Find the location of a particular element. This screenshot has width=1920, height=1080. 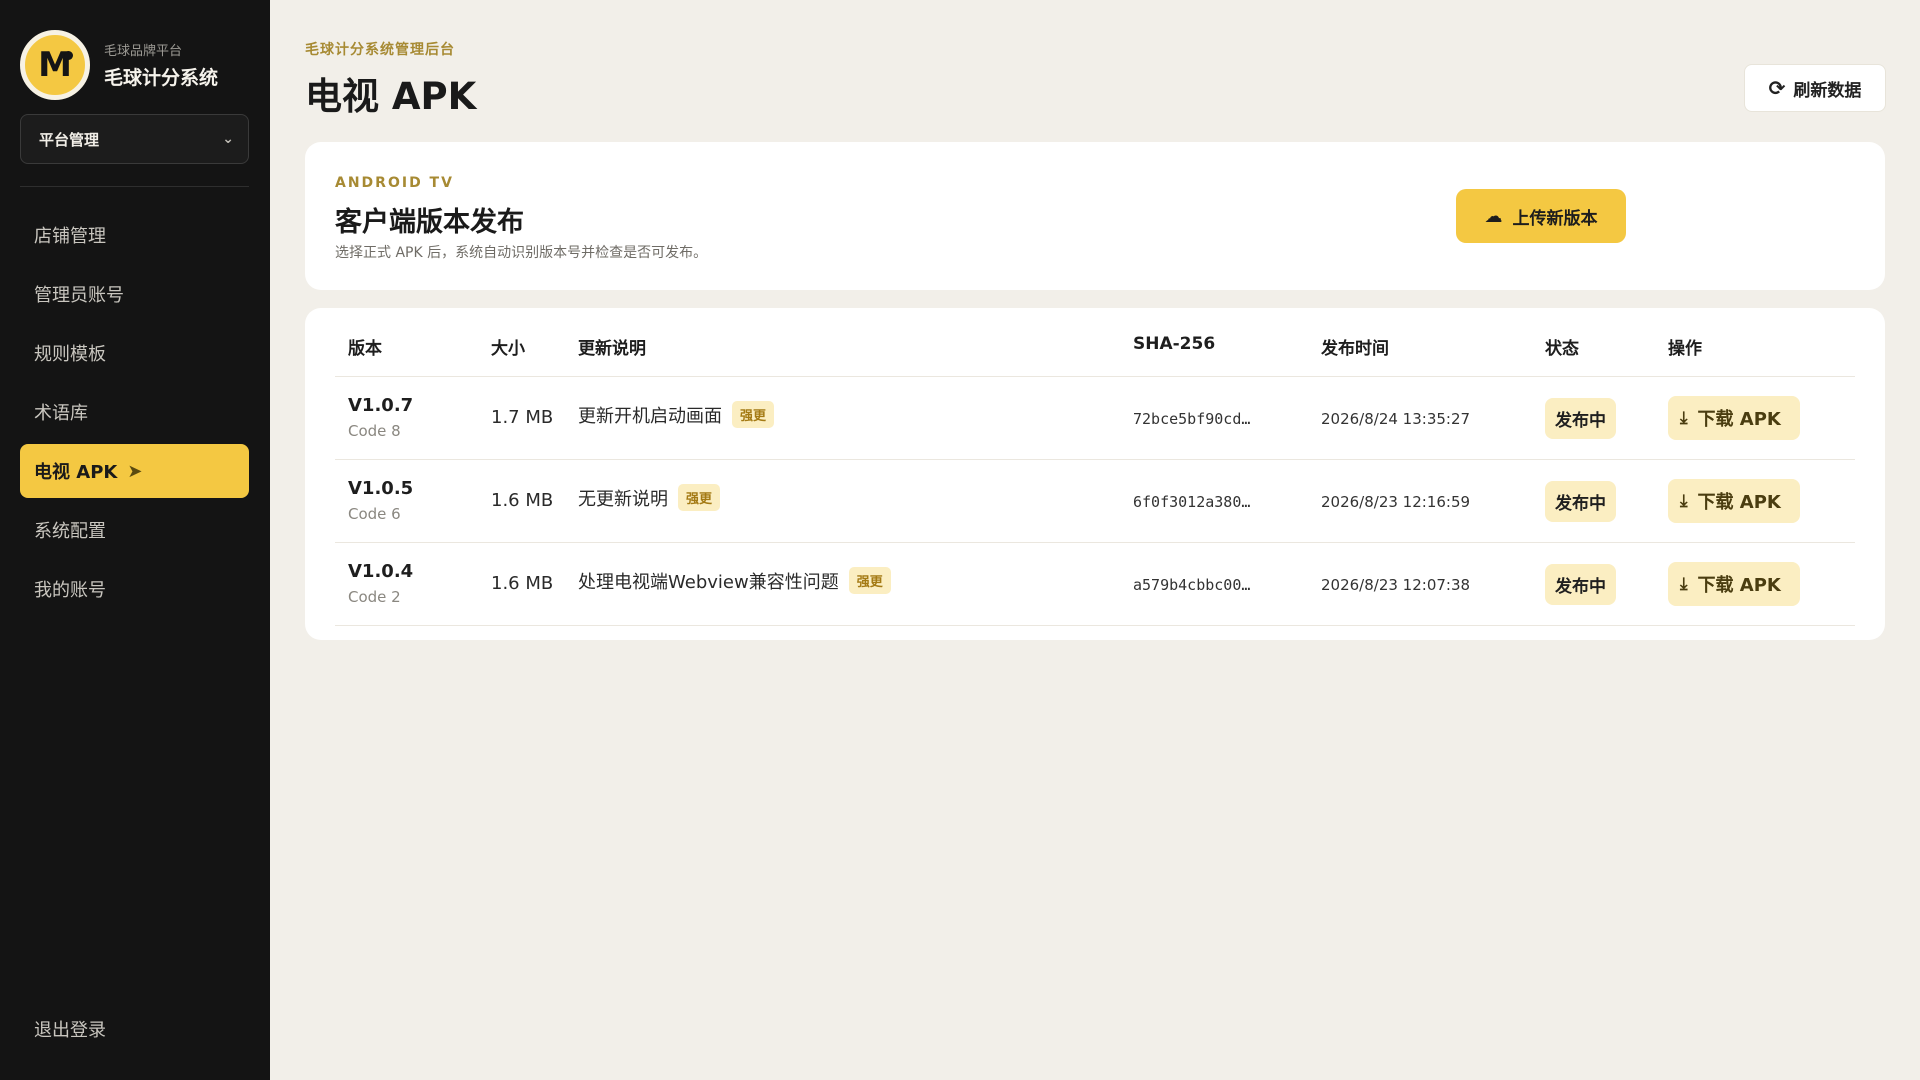

sidebar-item-system-config: 系统配置 is located at coordinates (134, 530).